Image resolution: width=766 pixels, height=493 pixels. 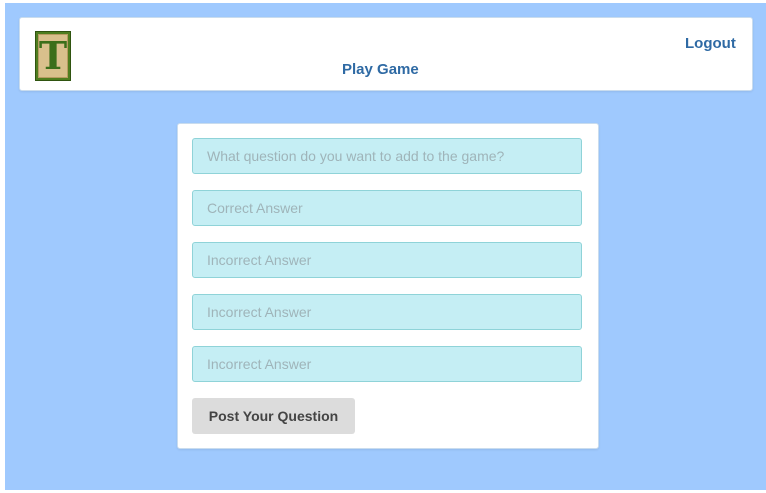 I want to click on logout-link: Logout, so click(x=710, y=43).